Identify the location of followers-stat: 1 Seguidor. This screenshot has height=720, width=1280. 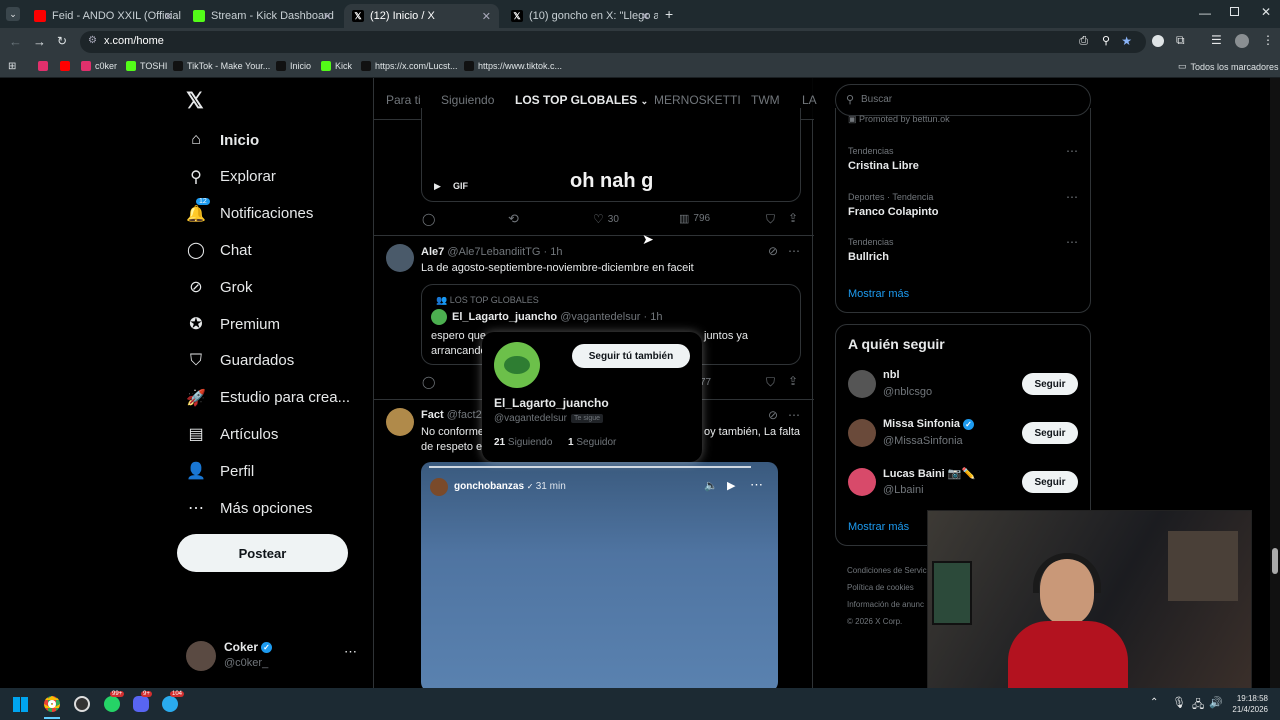
(592, 442).